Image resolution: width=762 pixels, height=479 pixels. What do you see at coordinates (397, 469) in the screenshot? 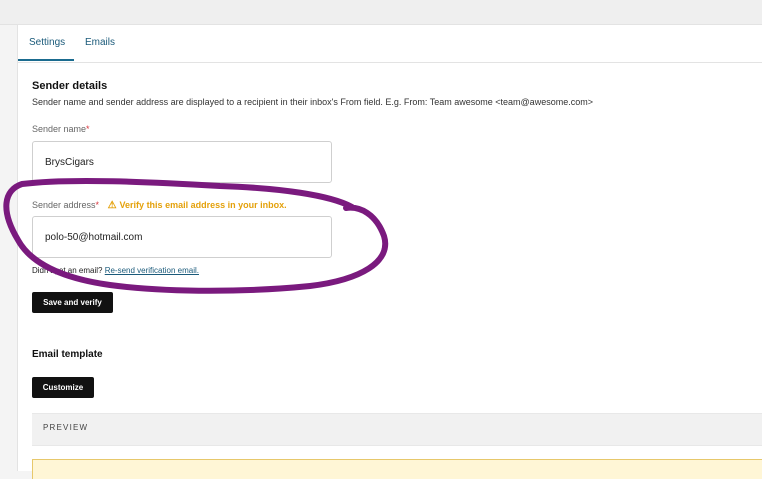
I see `notice-banner` at bounding box center [397, 469].